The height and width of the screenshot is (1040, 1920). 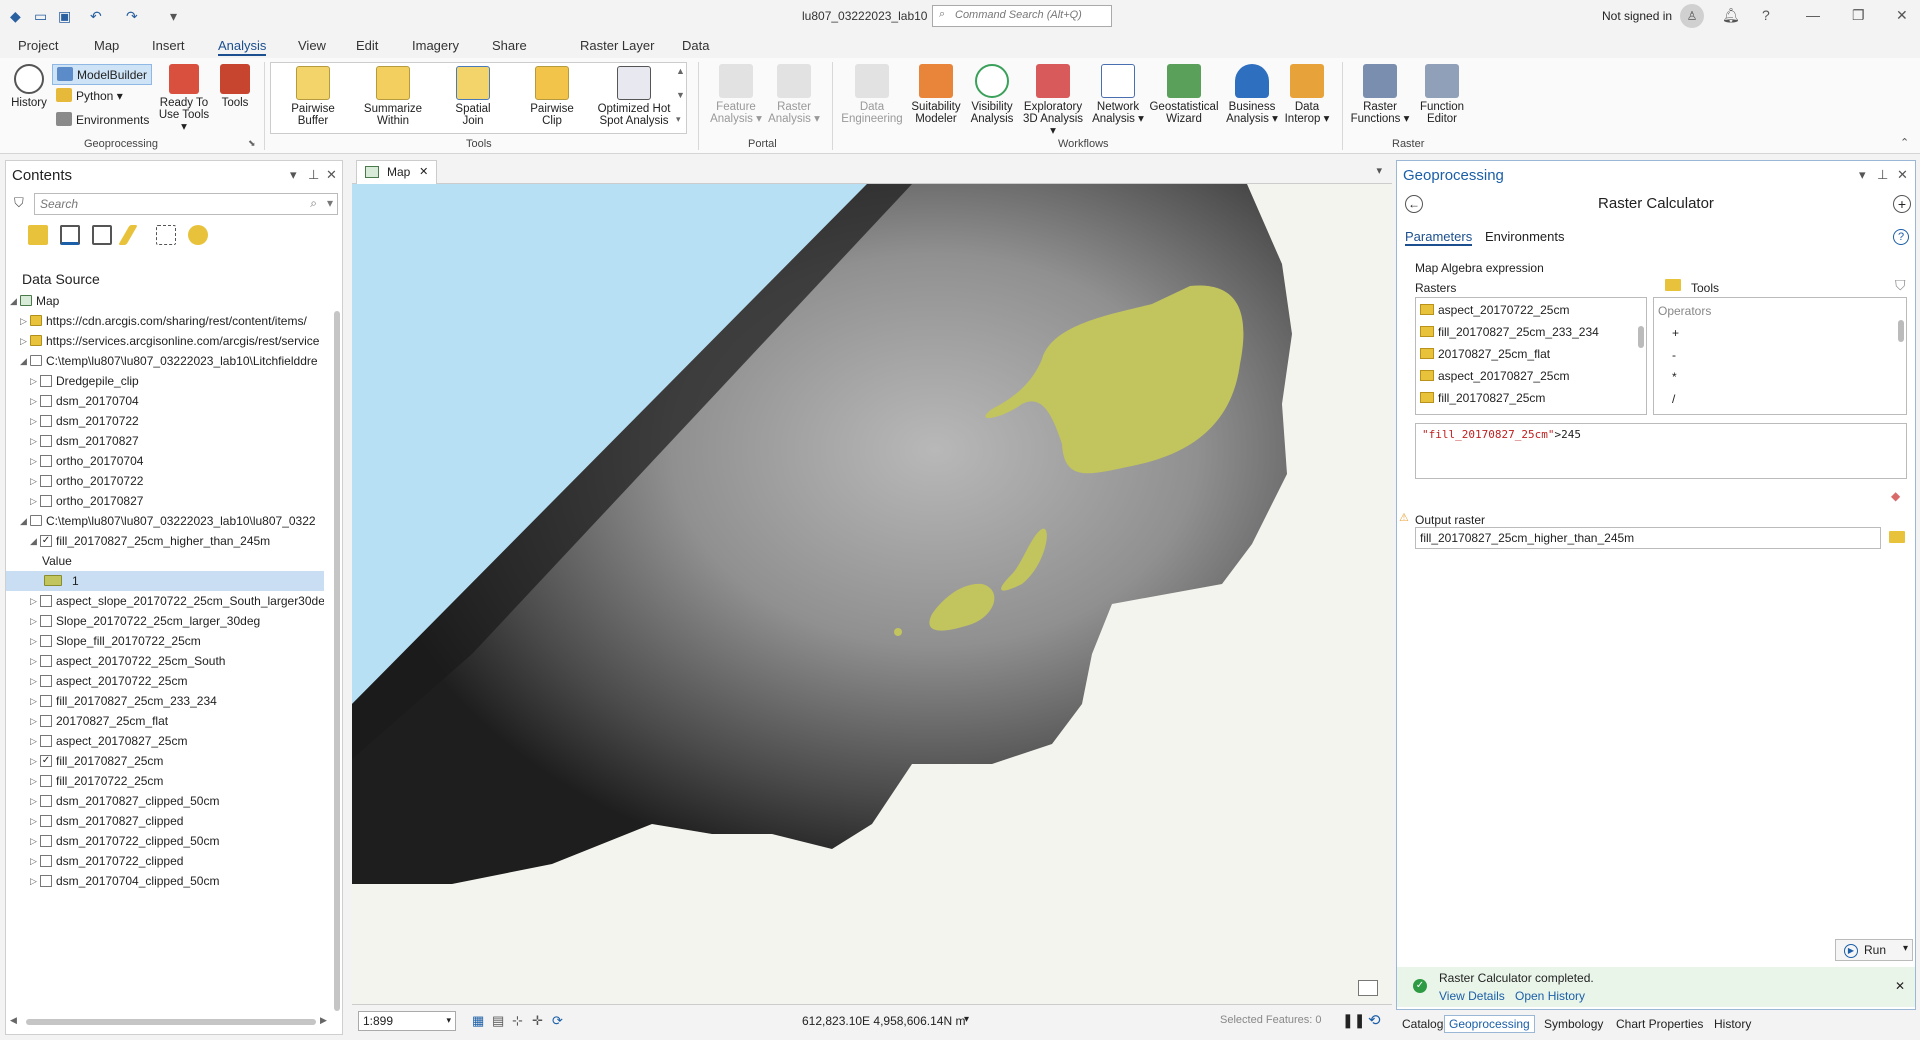 I want to click on python-button: Python ▾, so click(x=89, y=95).